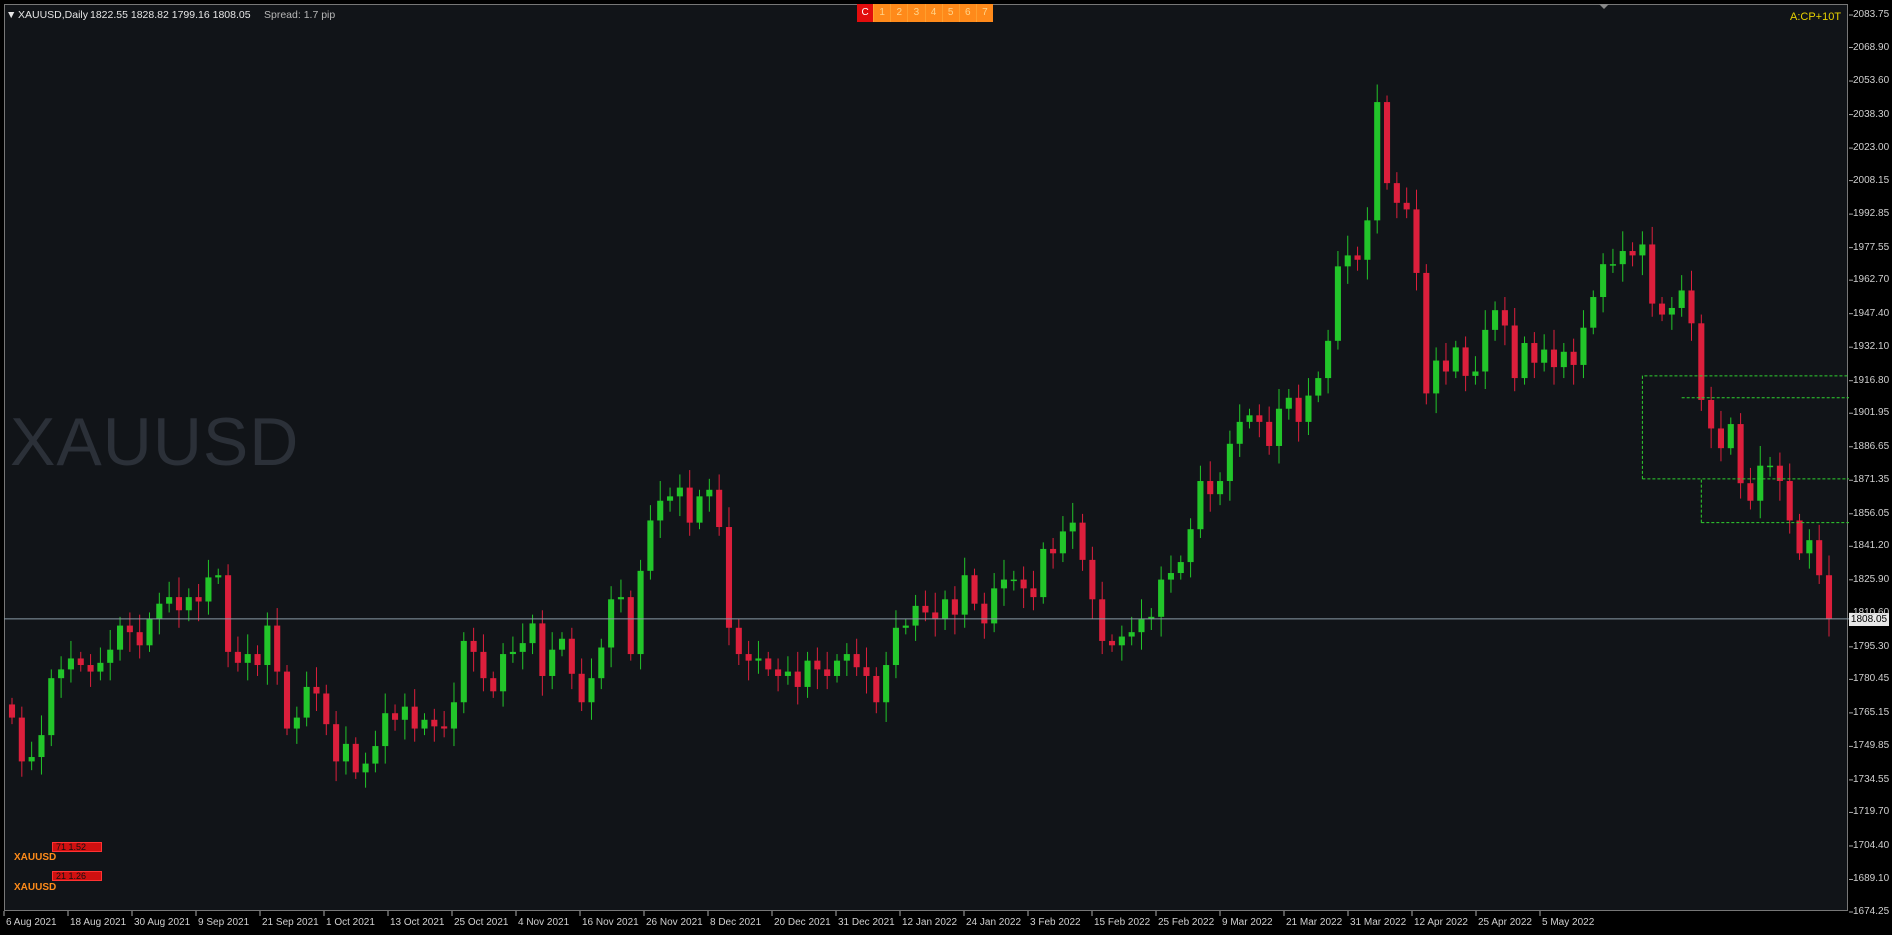  I want to click on price-tick-label: 1962.70, so click(1871, 280).